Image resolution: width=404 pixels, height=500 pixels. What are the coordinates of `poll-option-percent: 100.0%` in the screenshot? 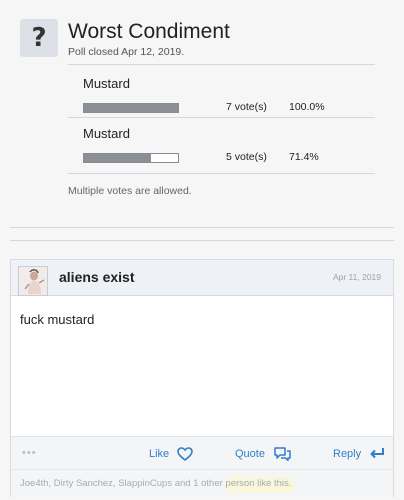 It's located at (307, 107).